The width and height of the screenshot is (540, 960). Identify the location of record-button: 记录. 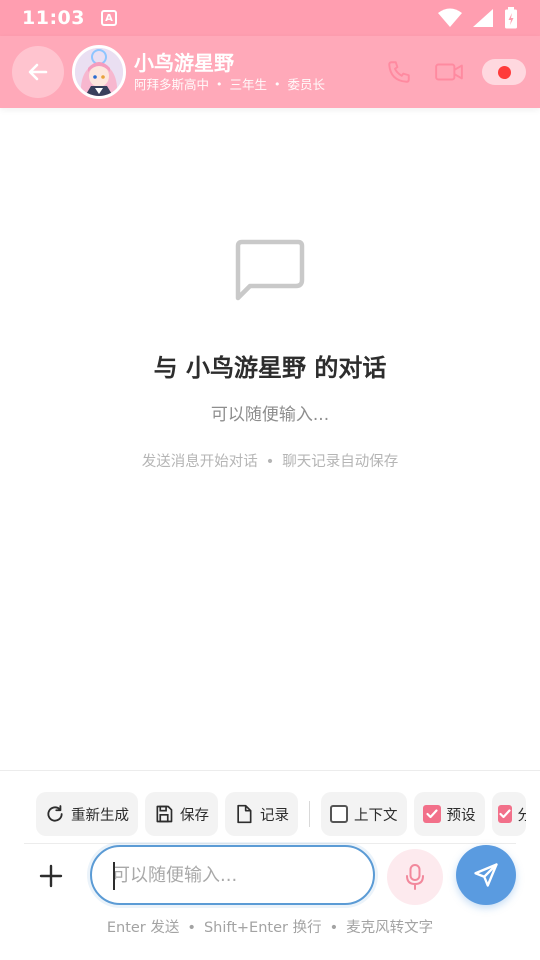
(261, 814).